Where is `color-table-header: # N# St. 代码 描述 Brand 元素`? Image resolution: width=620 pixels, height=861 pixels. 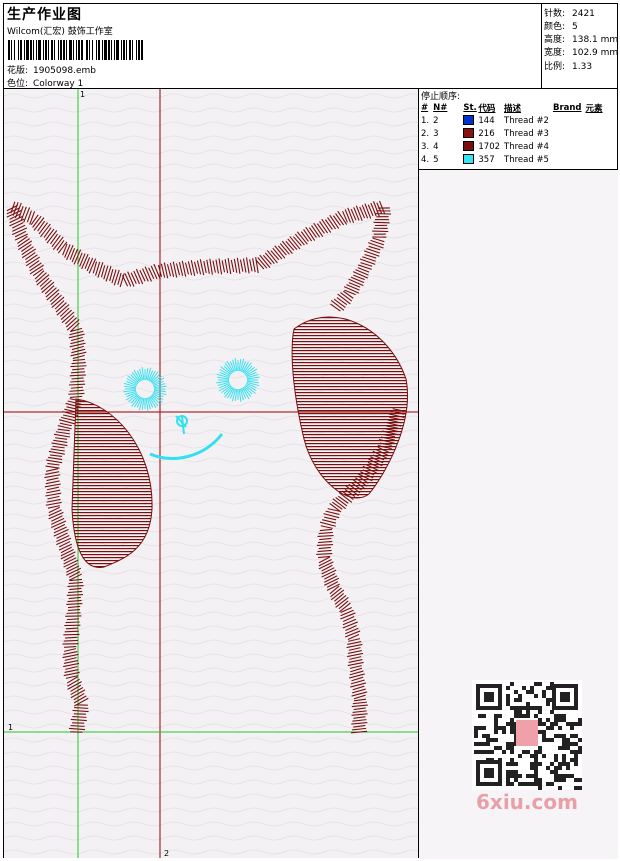
color-table-header: # N# St. 代码 描述 Brand 元素 is located at coordinates (512, 108).